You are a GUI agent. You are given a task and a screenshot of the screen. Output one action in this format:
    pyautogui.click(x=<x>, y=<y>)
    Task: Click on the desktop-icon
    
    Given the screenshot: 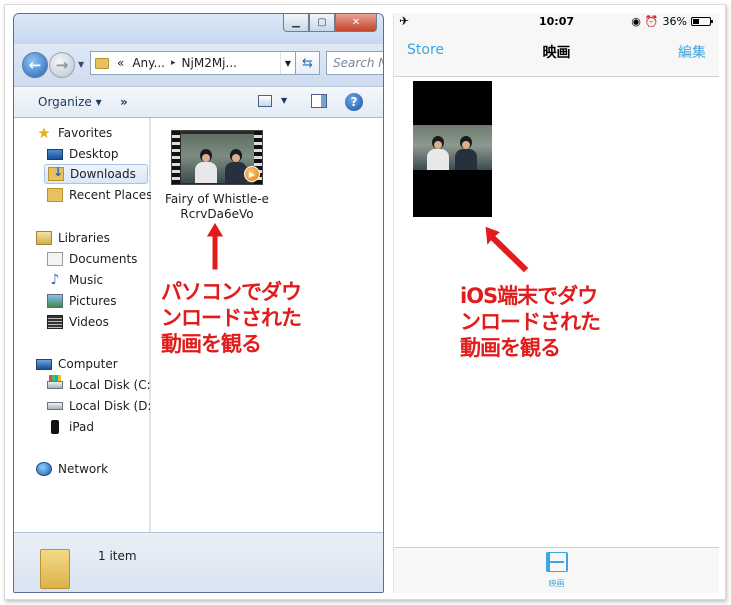 What is the action you would take?
    pyautogui.click(x=55, y=154)
    